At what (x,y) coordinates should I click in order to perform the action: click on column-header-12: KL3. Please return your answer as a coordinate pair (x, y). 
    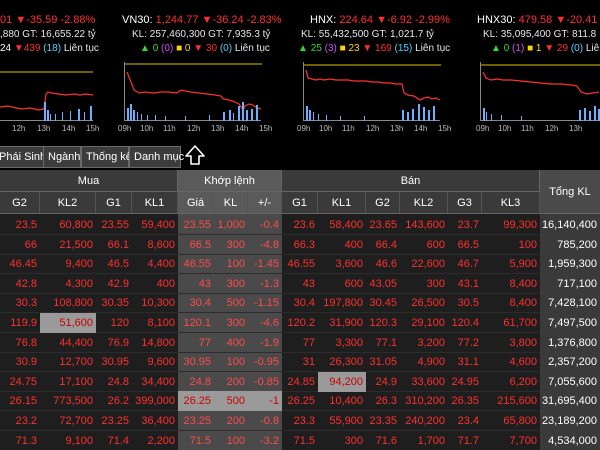
    Looking at the image, I should click on (511, 203).